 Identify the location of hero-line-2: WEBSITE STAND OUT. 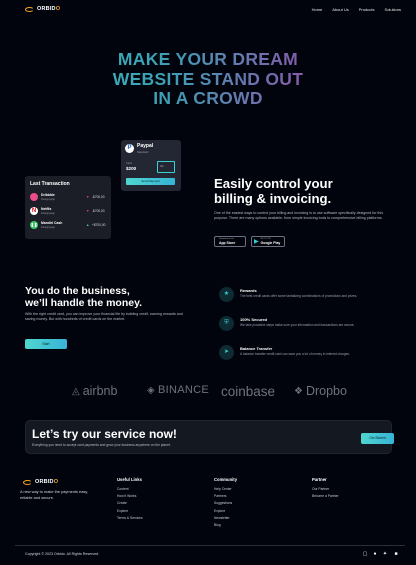
(208, 79).